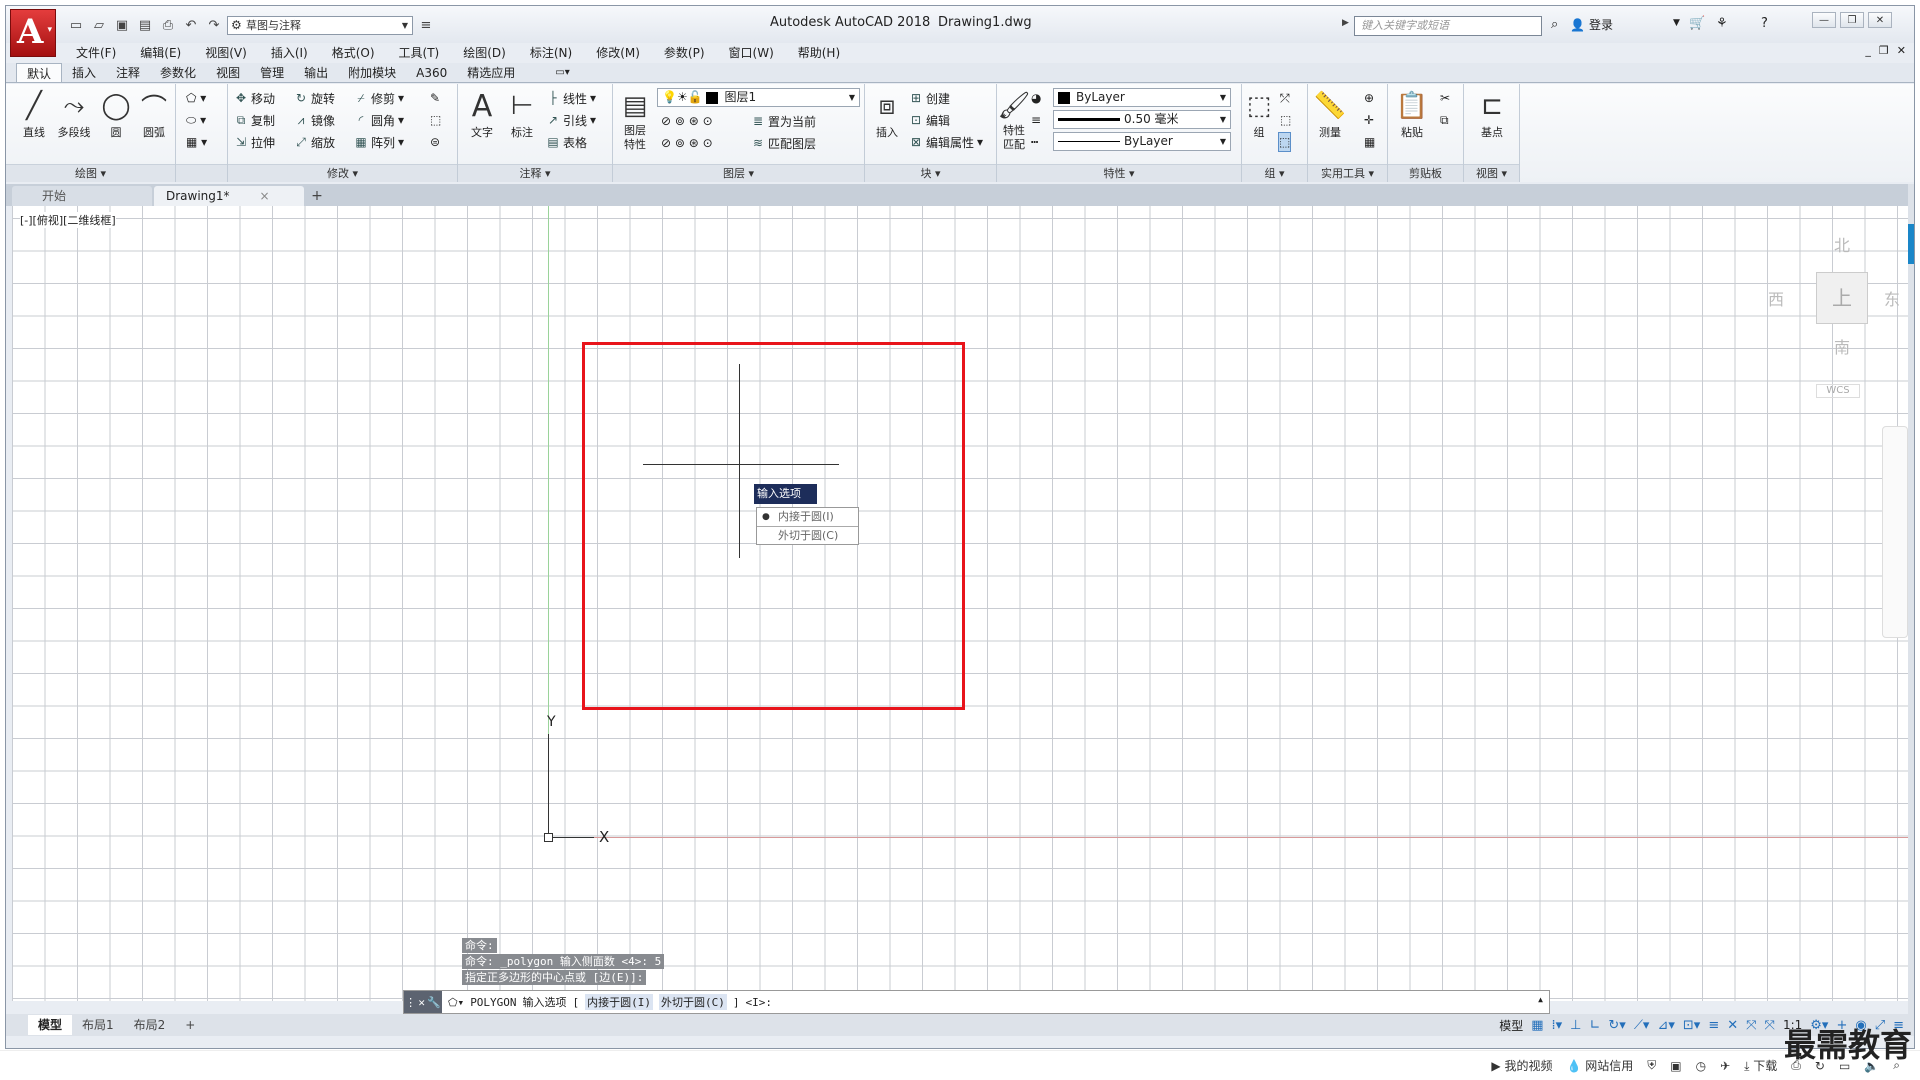  Describe the element at coordinates (1830, 311) in the screenshot. I see `viewcube: 北 西 东 南 上 WCS` at that location.